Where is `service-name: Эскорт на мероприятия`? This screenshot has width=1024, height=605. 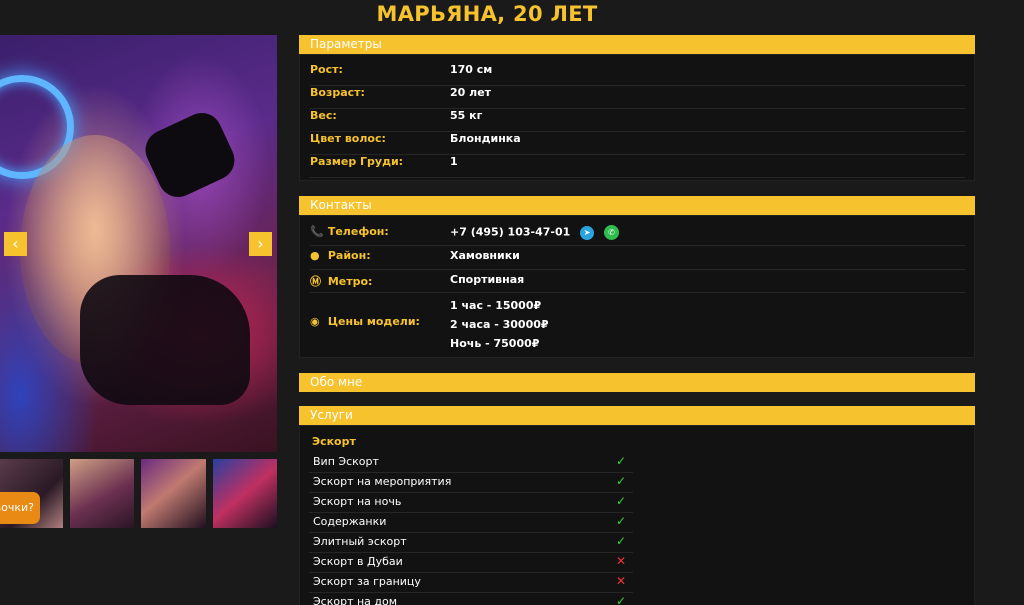 service-name: Эскорт на мероприятия is located at coordinates (382, 481).